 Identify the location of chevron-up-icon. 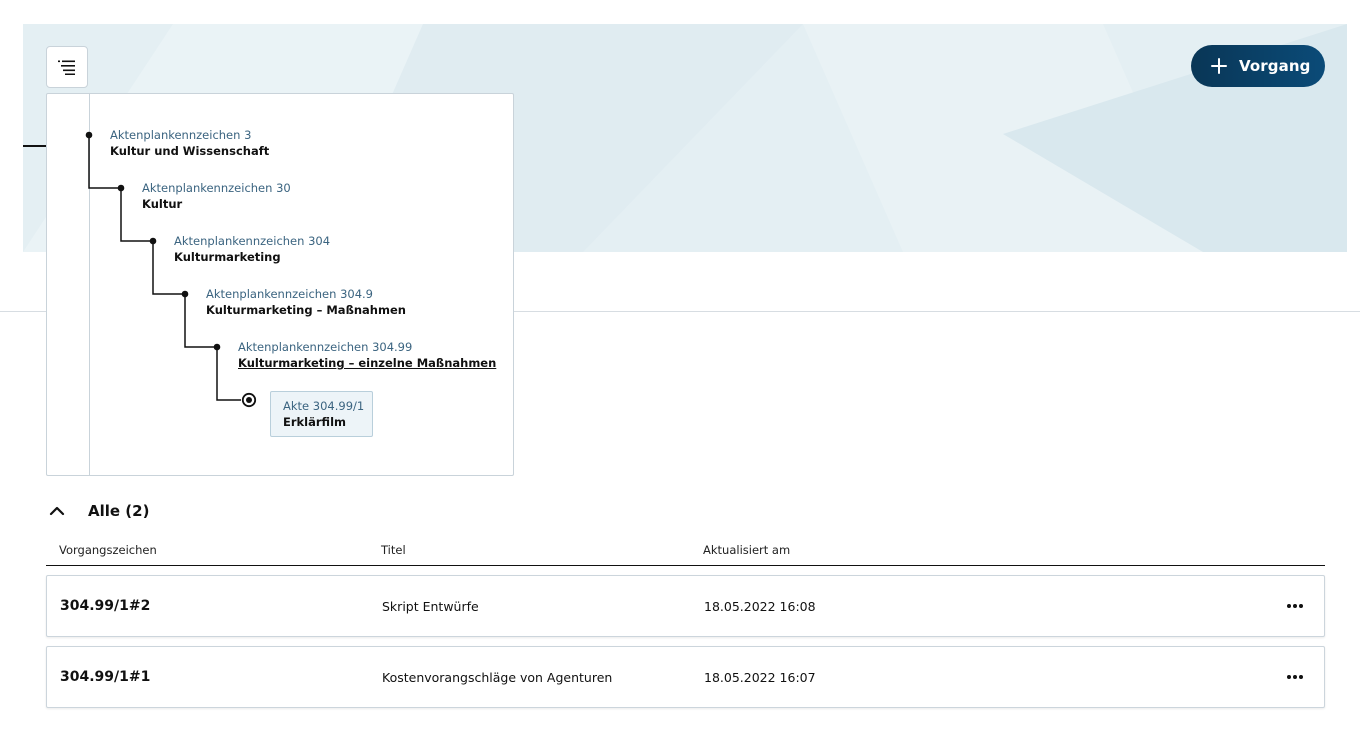
(57, 511).